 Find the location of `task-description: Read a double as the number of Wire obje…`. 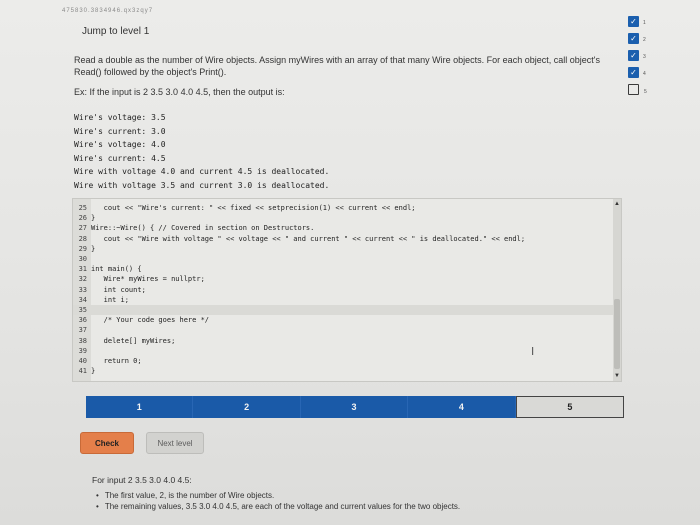

task-description: Read a double as the number of Wire obje… is located at coordinates (337, 66).